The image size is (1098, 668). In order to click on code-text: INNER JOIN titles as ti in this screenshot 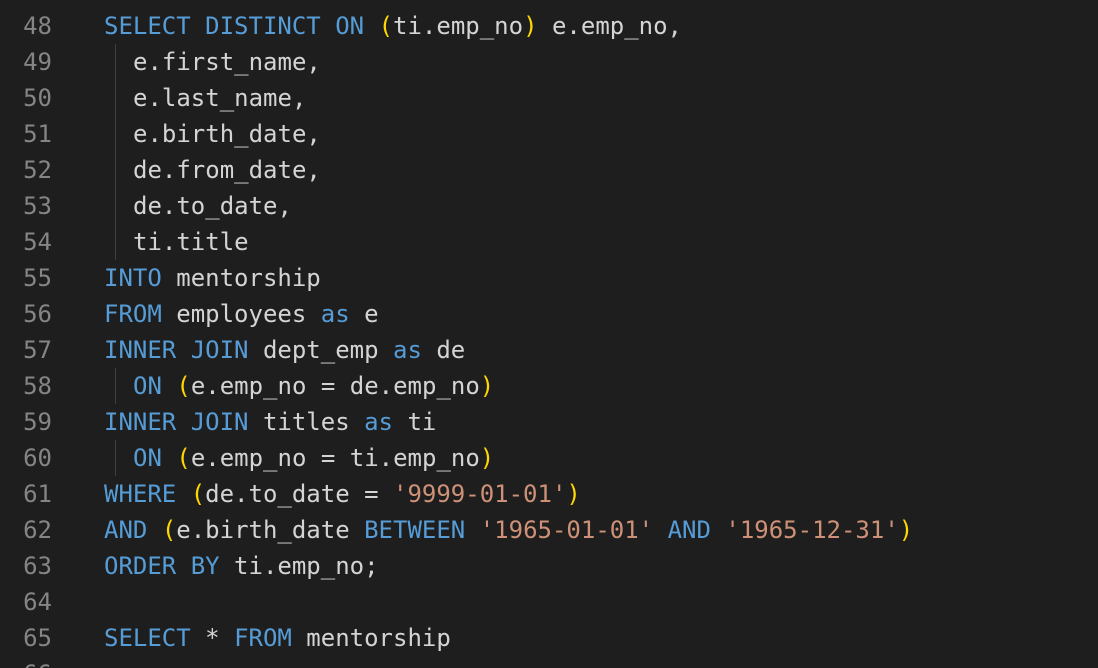, I will do `click(270, 422)`.